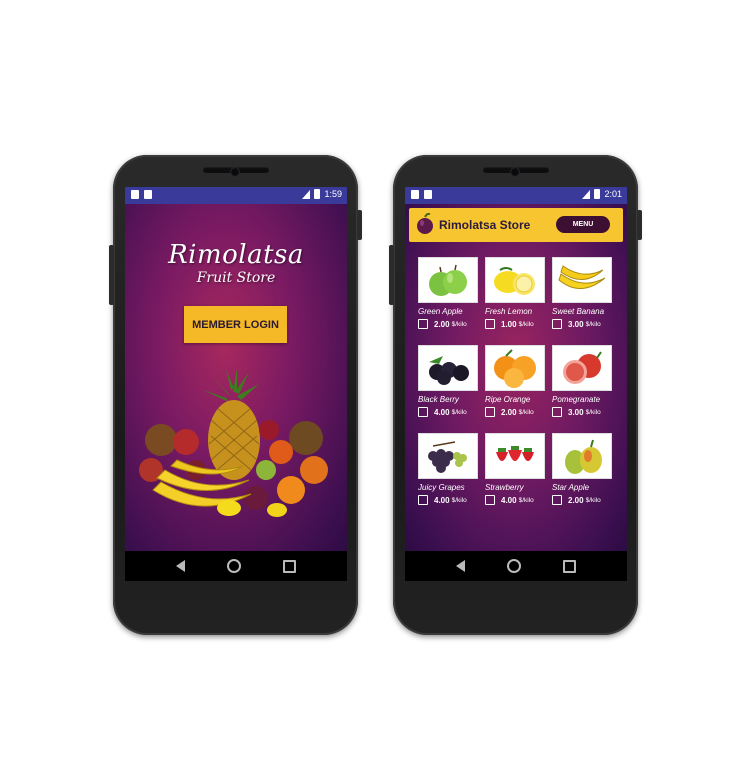 Image resolution: width=752 pixels, height=782 pixels. I want to click on green-apple-image, so click(448, 280).